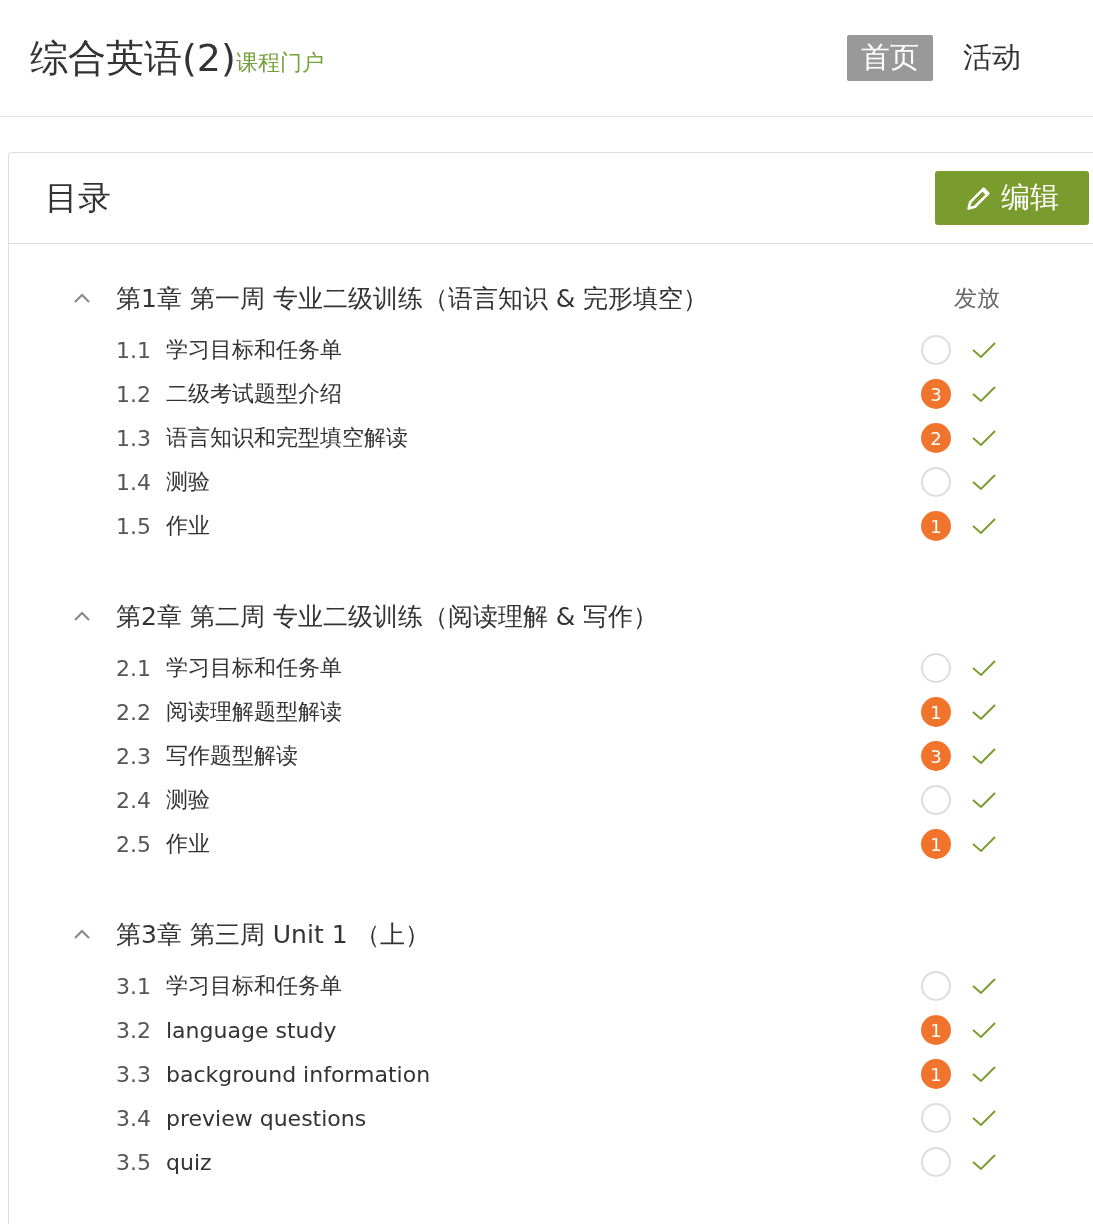  Describe the element at coordinates (254, 712) in the screenshot. I see `lesson-title: 阅读理解题型解读` at that location.